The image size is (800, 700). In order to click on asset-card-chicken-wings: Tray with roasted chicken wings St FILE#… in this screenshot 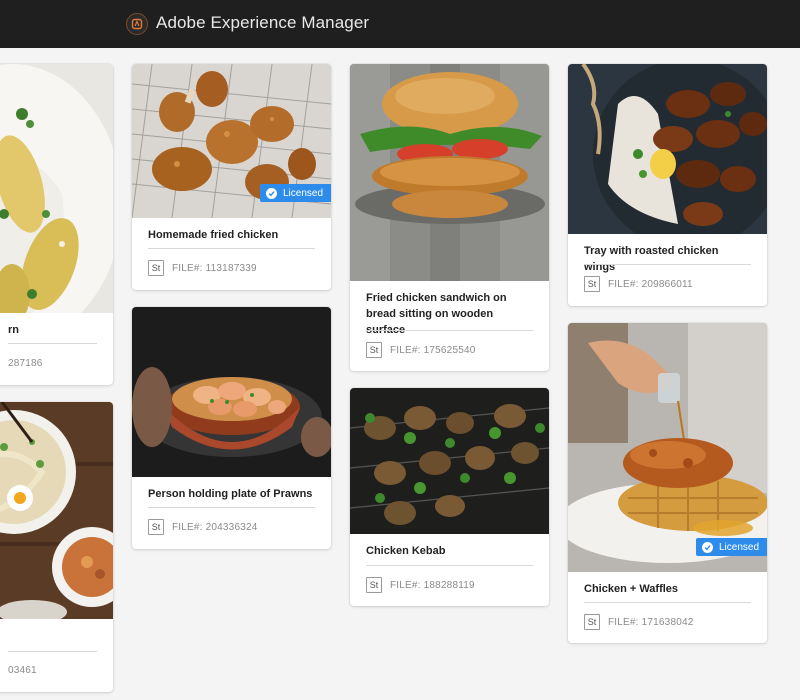, I will do `click(667, 185)`.